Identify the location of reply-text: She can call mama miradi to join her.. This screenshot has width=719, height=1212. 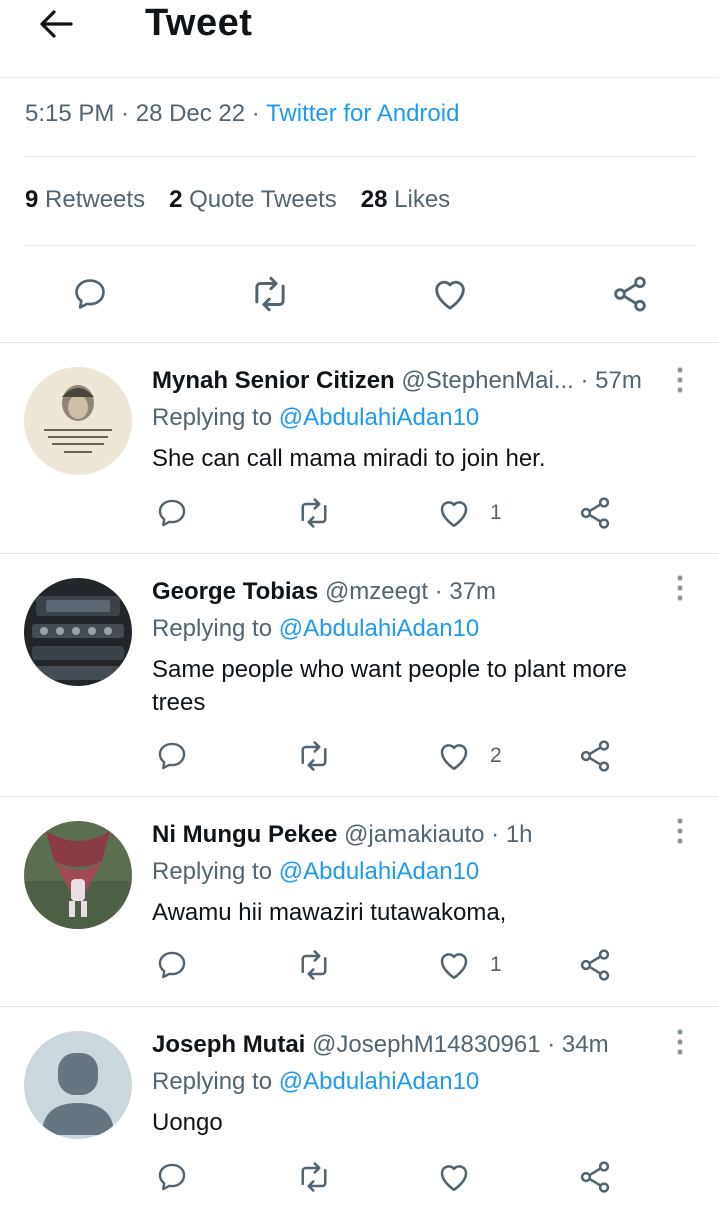
(349, 458).